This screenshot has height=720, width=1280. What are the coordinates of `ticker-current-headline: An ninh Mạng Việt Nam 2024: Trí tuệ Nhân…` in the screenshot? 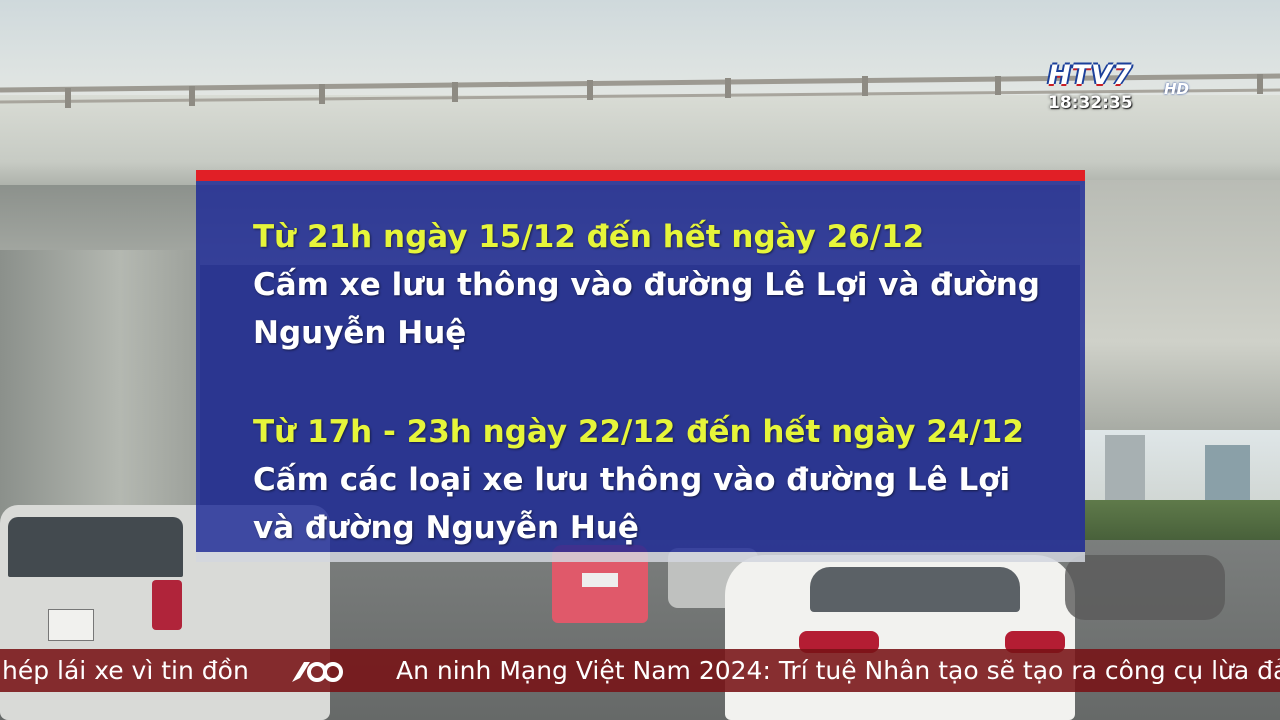 It's located at (838, 670).